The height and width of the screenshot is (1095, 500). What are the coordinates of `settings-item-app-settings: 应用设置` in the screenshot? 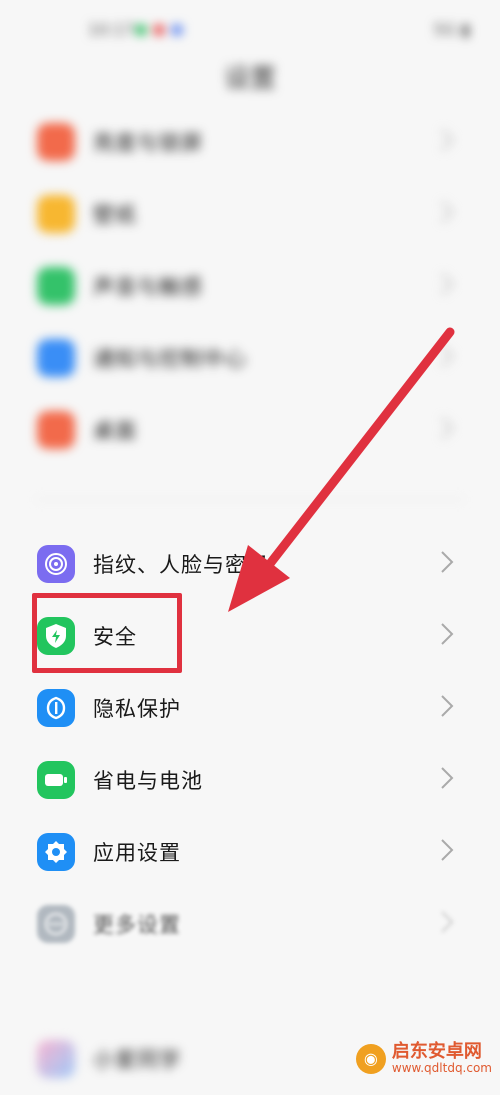 It's located at (250, 853).